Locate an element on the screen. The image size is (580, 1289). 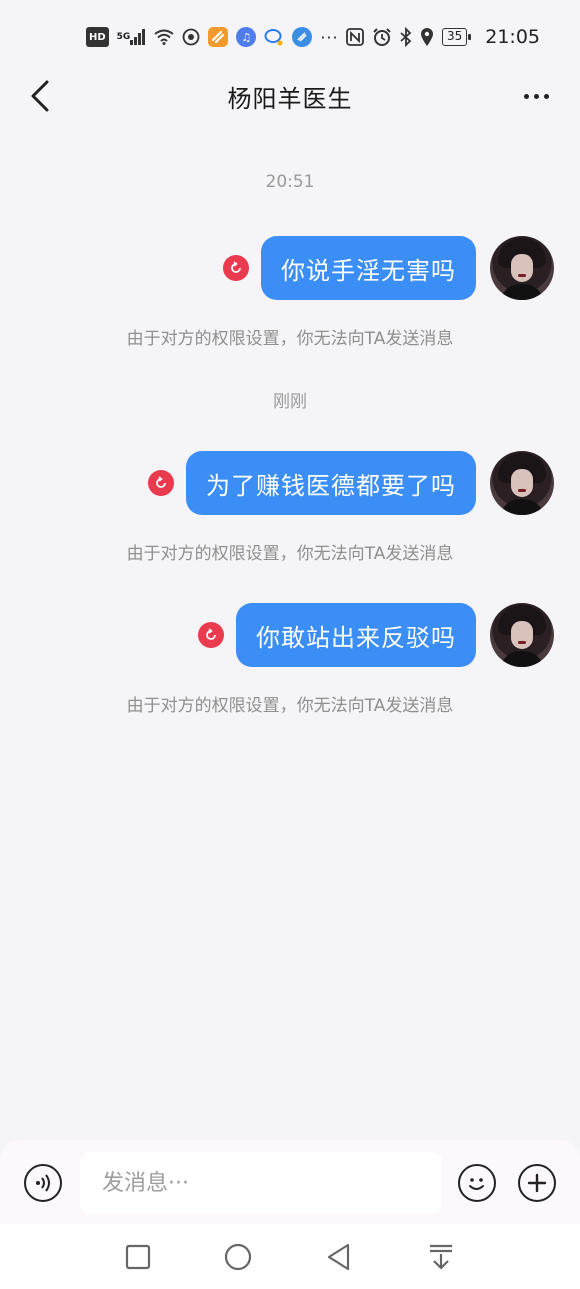
status-left: HD 5G ♫ ··· is located at coordinates (212, 37).